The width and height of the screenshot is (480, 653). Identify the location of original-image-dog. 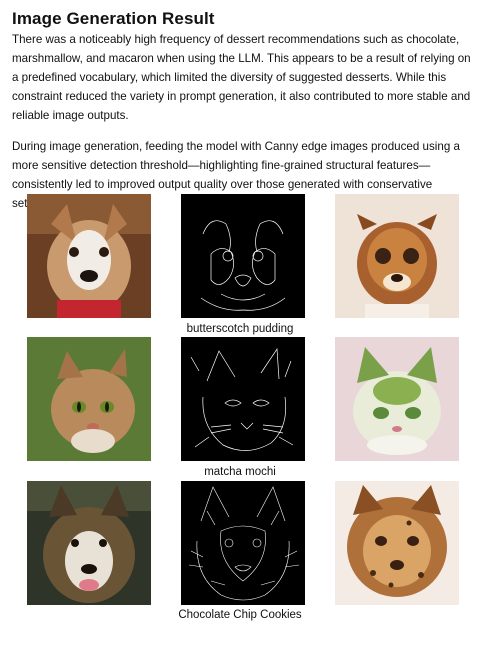
(89, 256).